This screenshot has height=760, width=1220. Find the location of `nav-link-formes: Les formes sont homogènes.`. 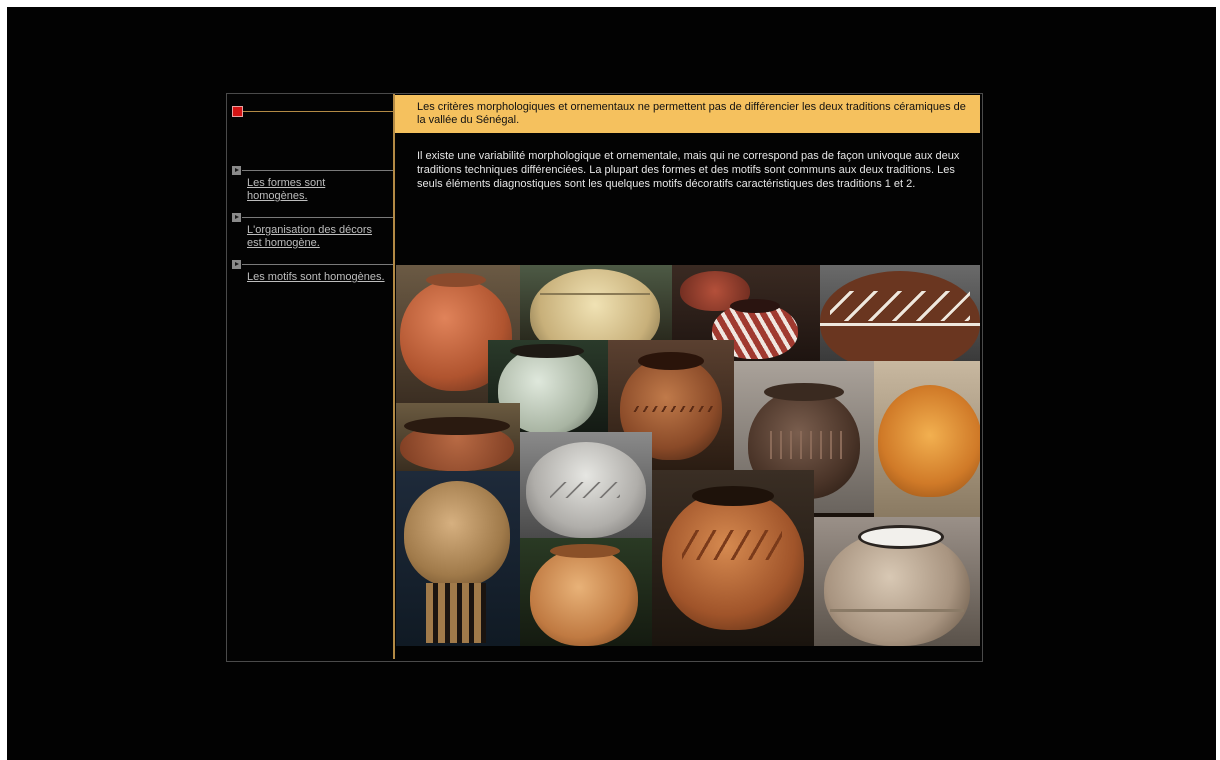

nav-link-formes: Les formes sont homogènes. is located at coordinates (317, 190).